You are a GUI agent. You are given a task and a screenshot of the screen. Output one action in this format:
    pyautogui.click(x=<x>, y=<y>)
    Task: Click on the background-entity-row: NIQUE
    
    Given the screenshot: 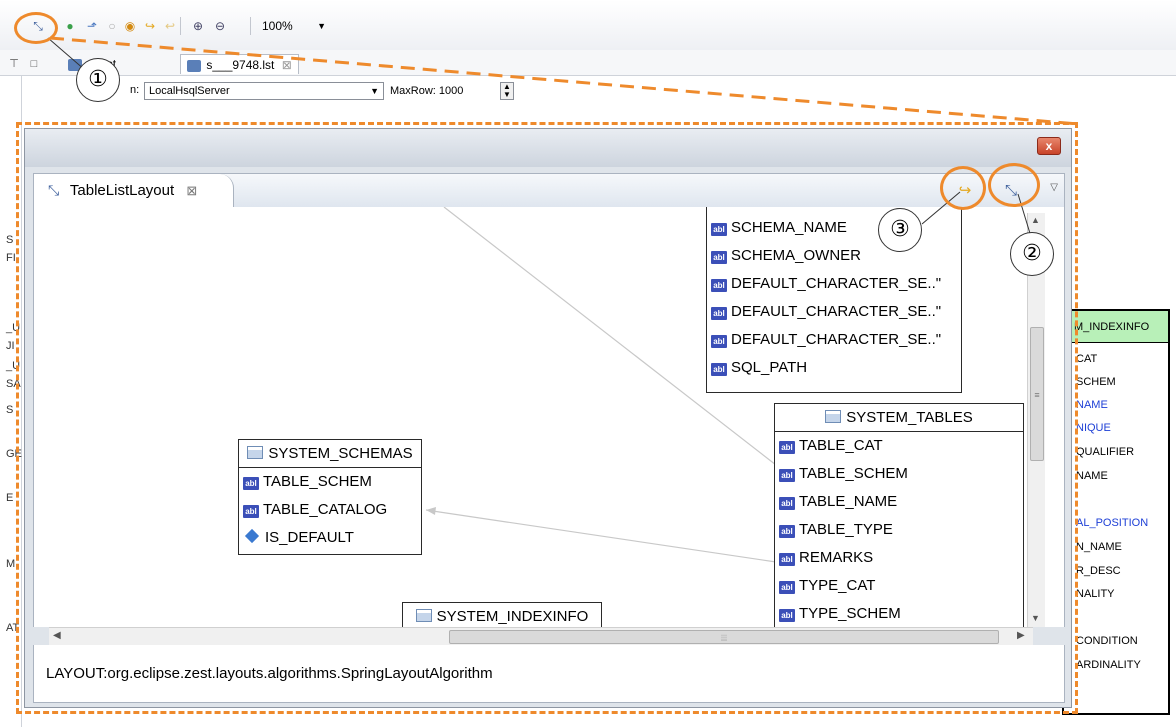 What is the action you would take?
    pyautogui.click(x=1093, y=428)
    